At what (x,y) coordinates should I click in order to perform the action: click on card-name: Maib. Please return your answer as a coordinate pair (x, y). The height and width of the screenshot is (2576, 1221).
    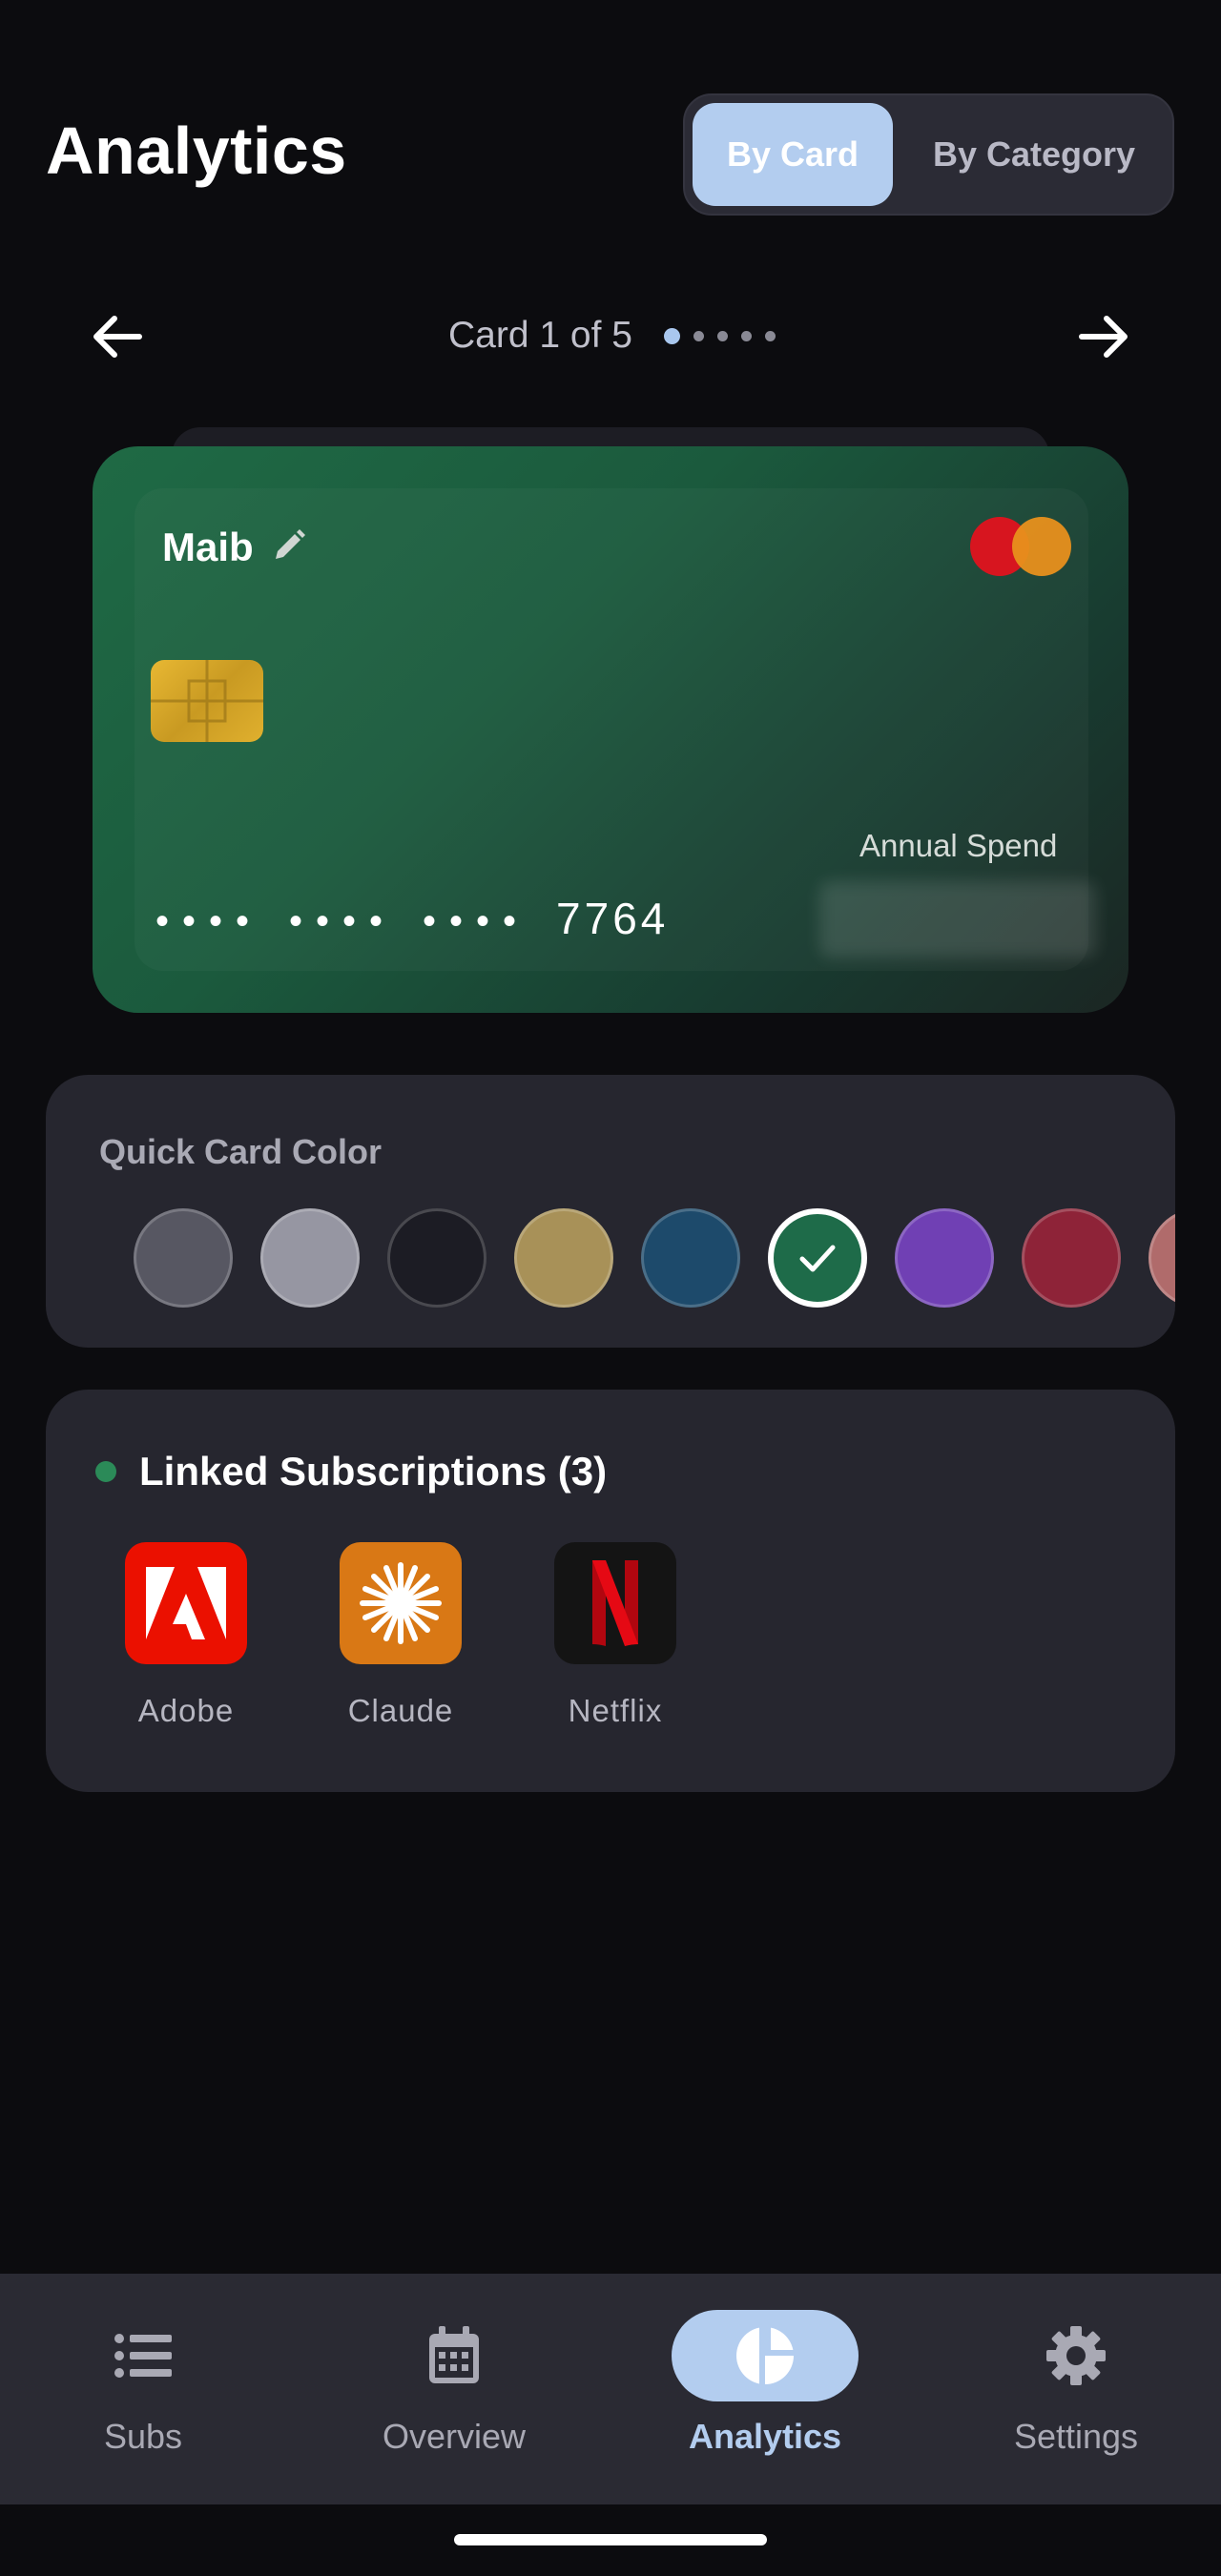
    Looking at the image, I should click on (208, 547).